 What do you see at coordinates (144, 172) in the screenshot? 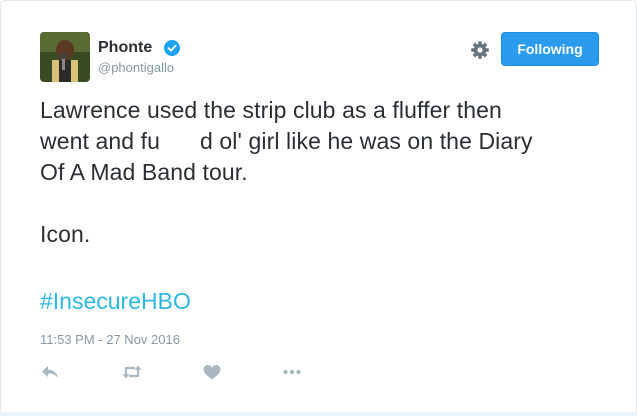
I see `tweet-line: Of A Mad Band tour.` at bounding box center [144, 172].